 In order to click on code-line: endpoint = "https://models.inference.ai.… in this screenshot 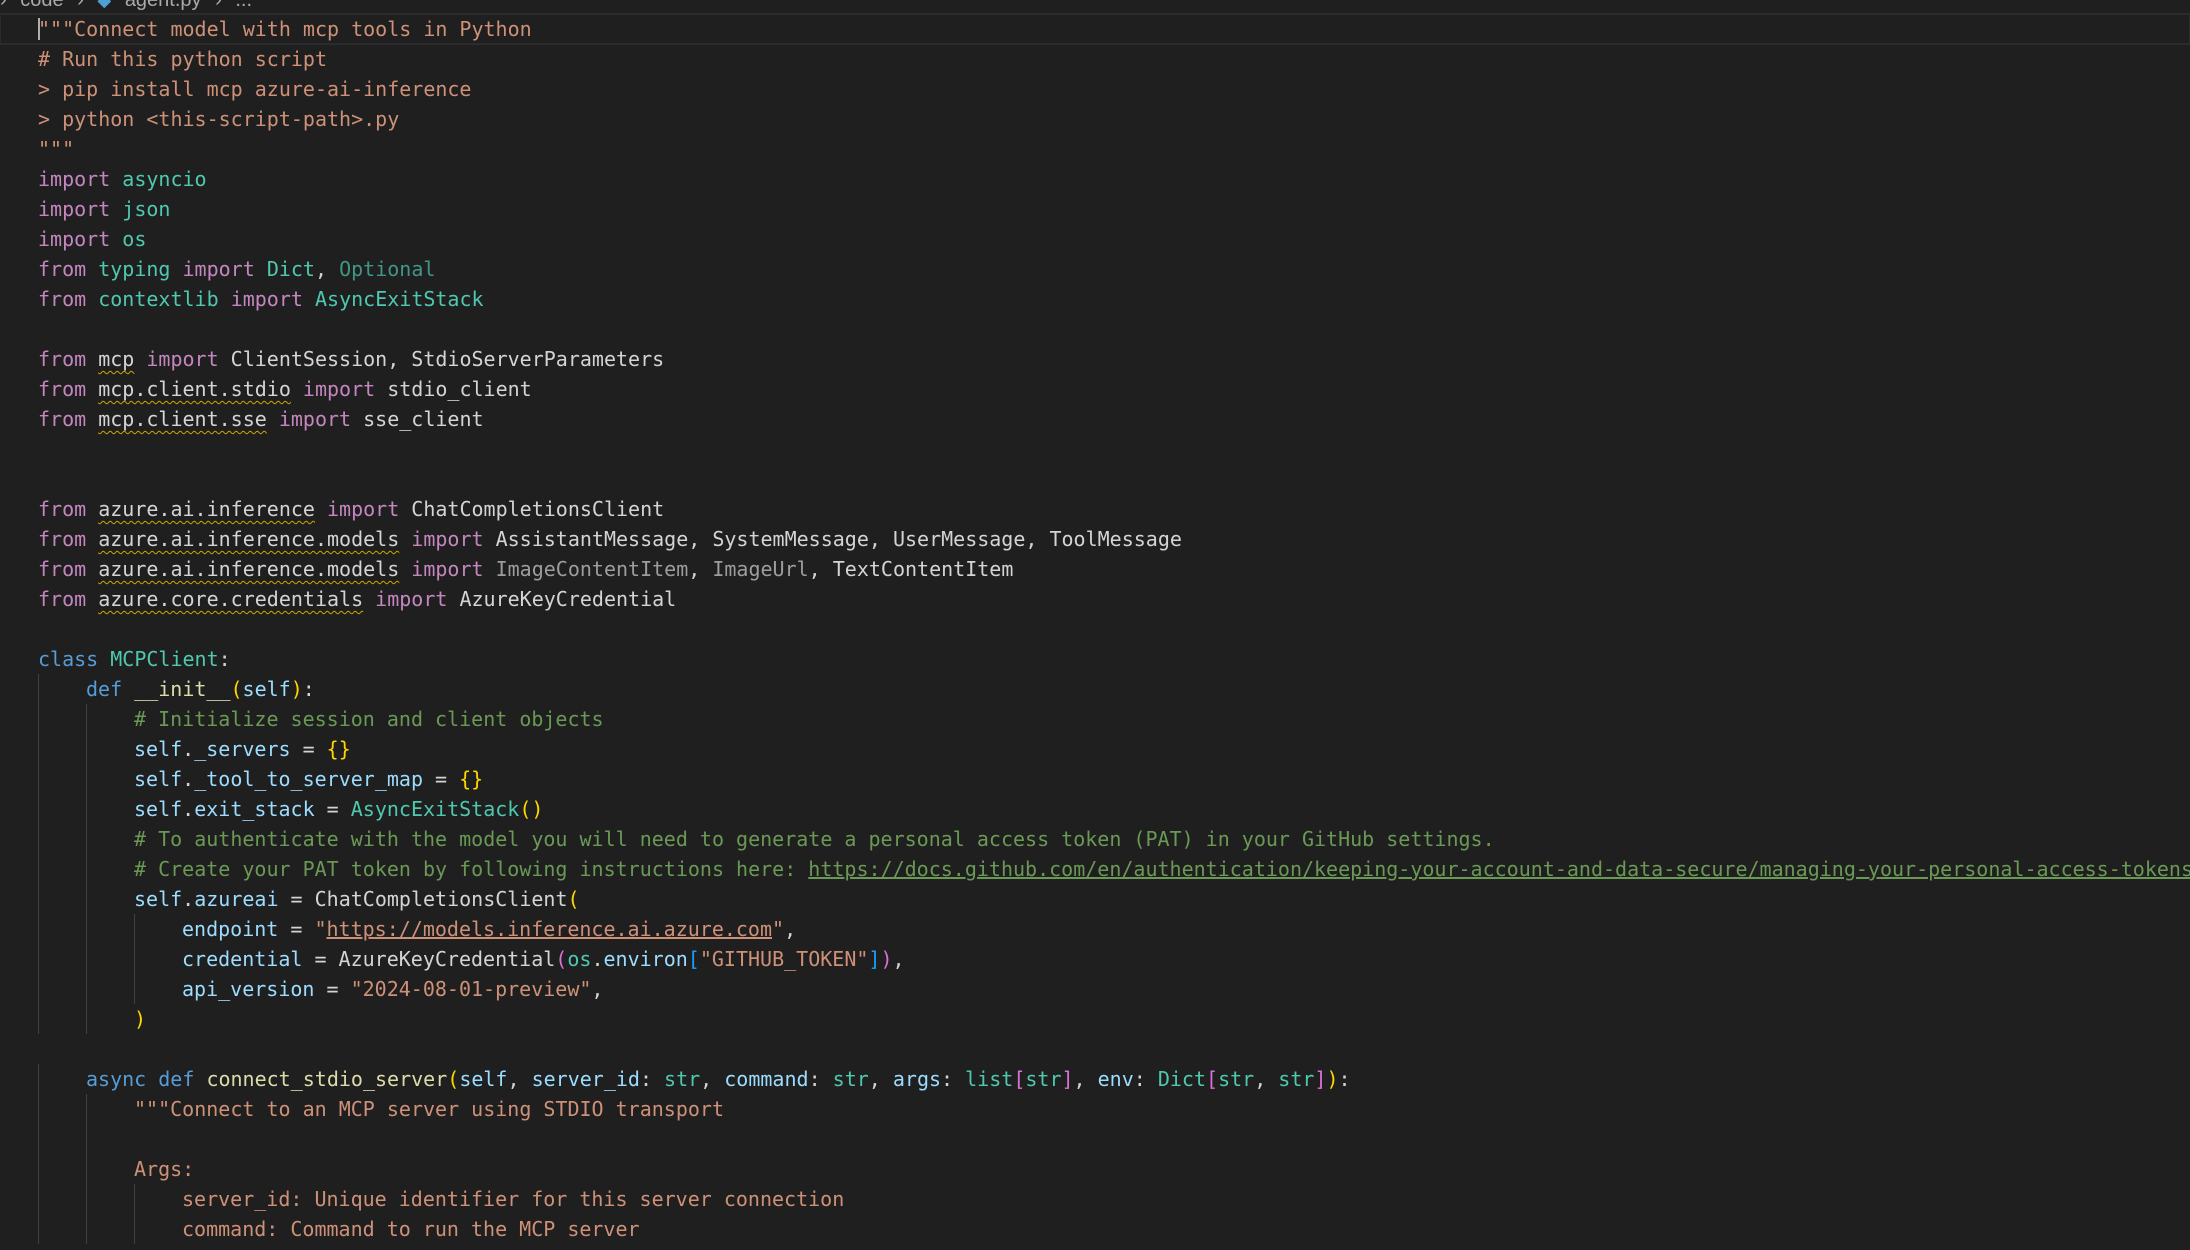, I will do `click(1095, 929)`.